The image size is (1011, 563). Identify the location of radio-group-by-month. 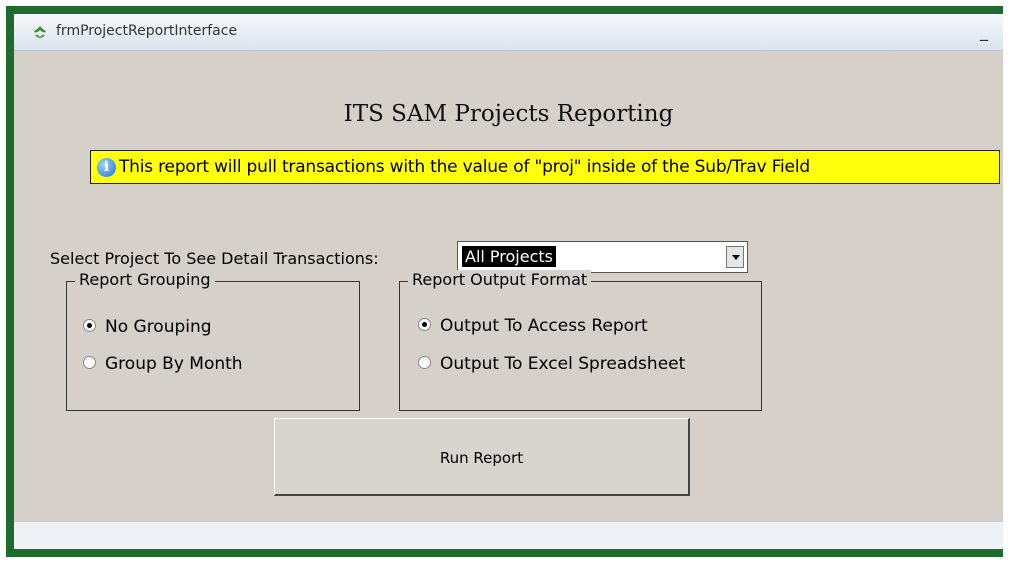
(89, 362).